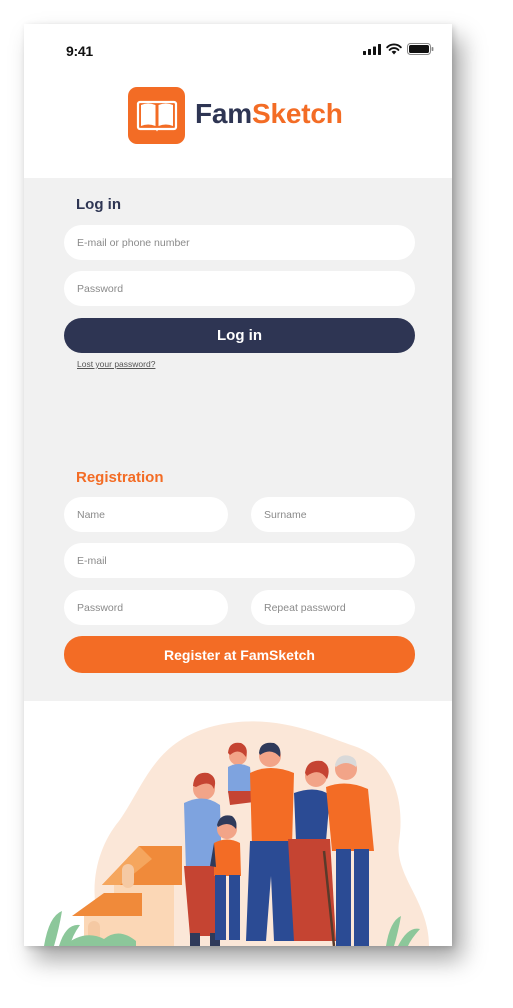 Image resolution: width=513 pixels, height=1008 pixels. Describe the element at coordinates (333, 514) in the screenshot. I see `surname-input` at that location.